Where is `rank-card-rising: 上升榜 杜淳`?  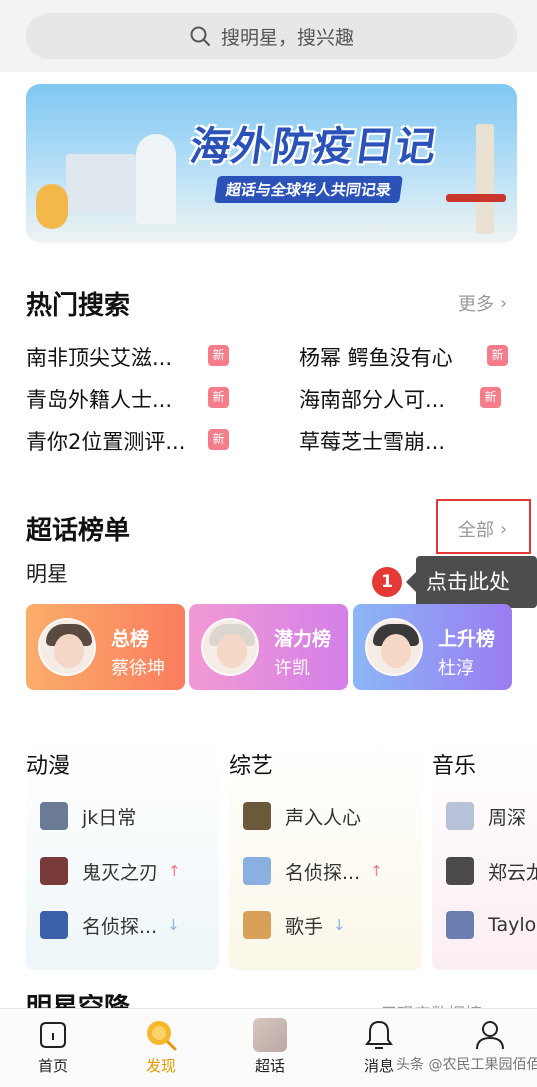
rank-card-rising: 上升榜 杜淳 is located at coordinates (432, 647).